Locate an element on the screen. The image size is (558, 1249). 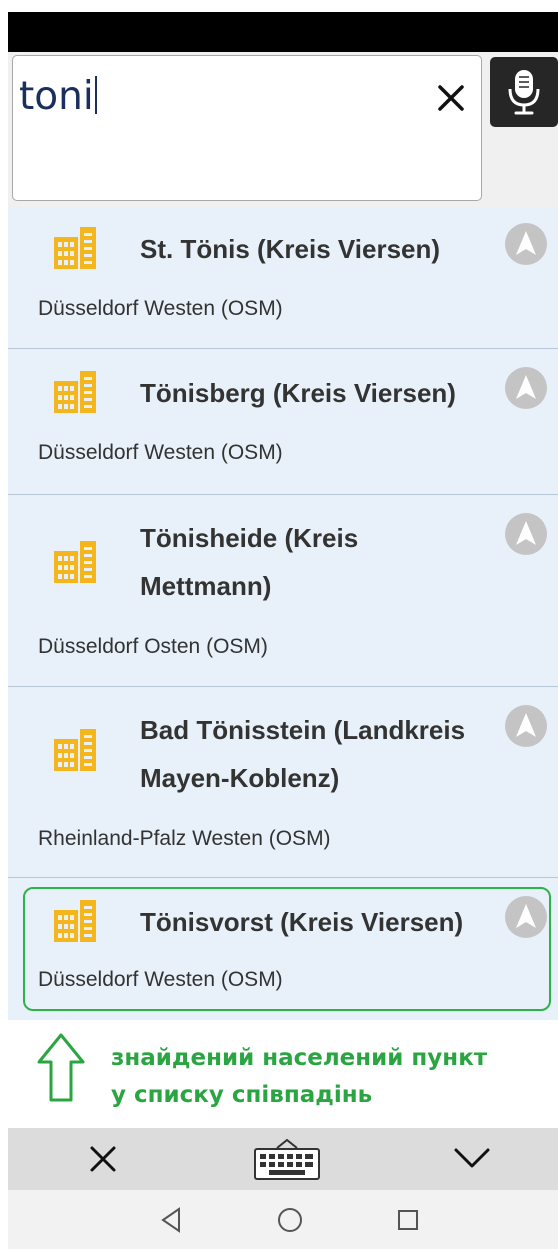
keyboard-icon is located at coordinates (287, 1159).